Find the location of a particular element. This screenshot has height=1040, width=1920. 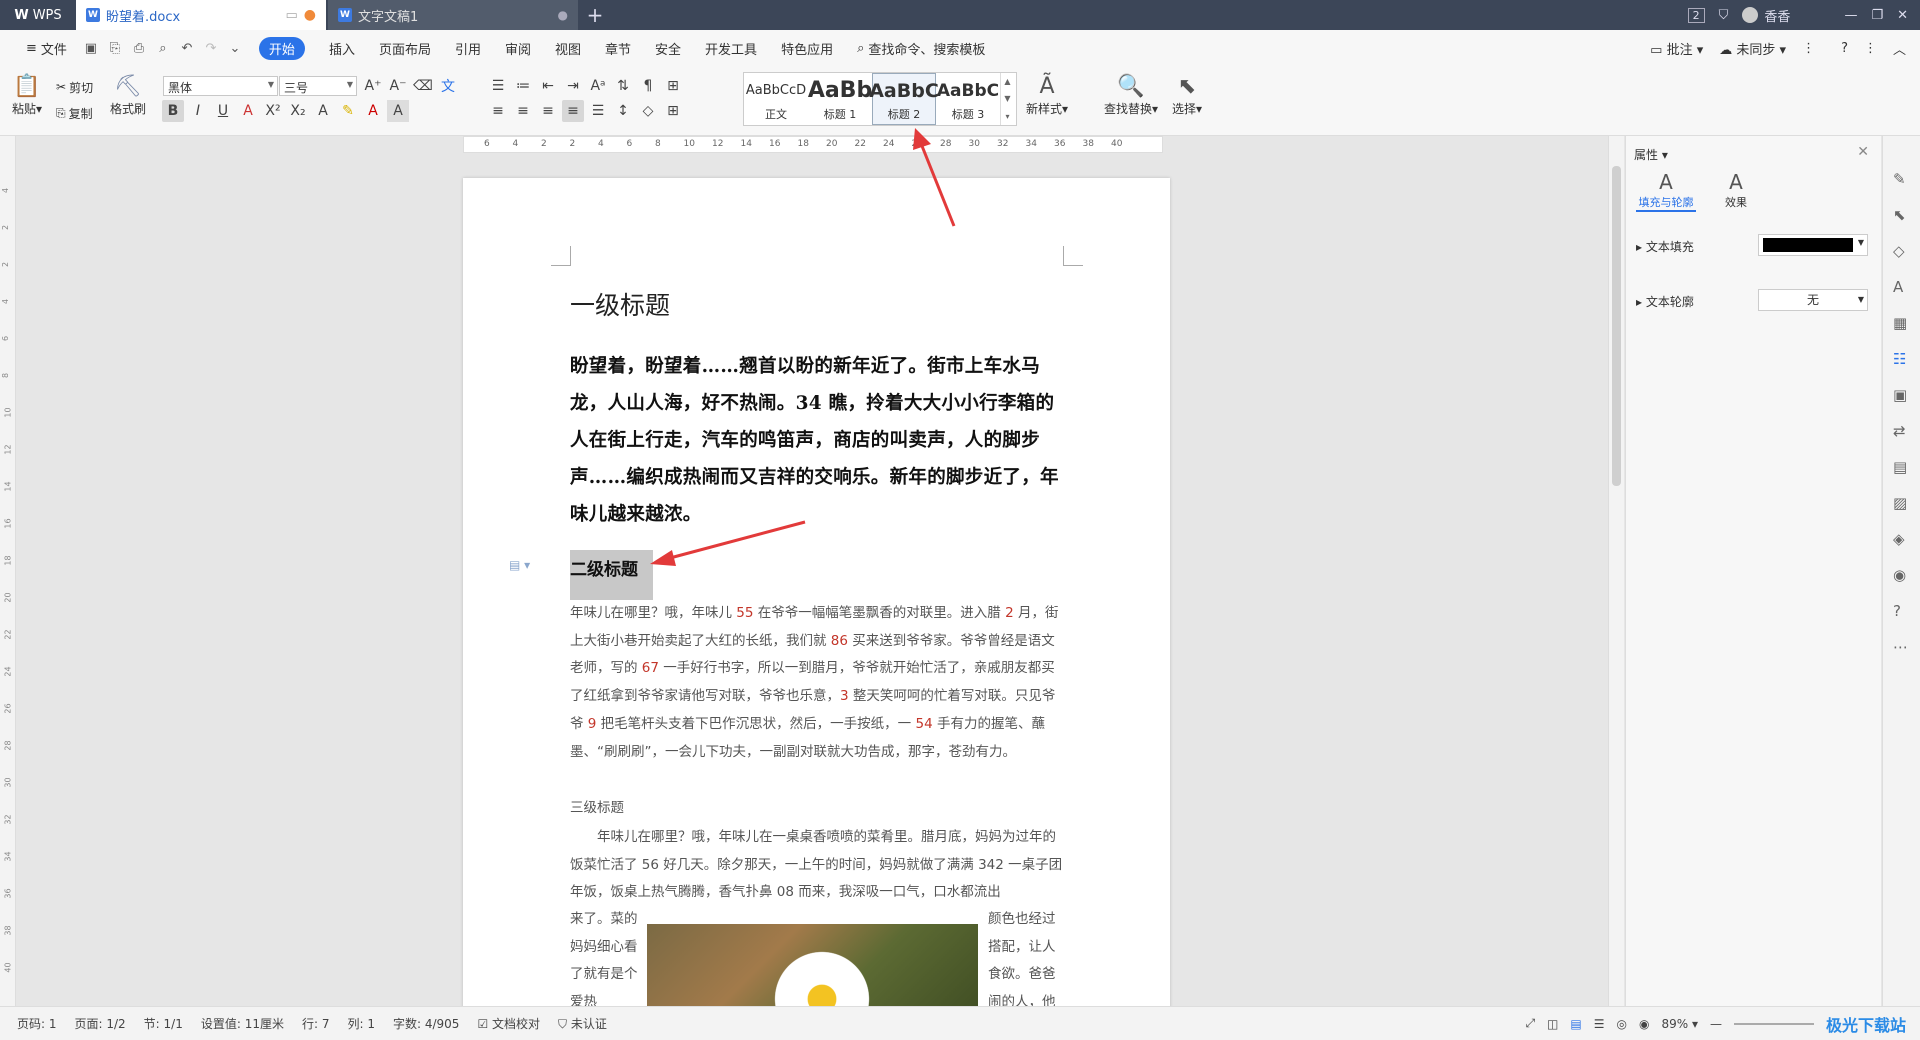

show-marks-icon: ¶ is located at coordinates (648, 86).